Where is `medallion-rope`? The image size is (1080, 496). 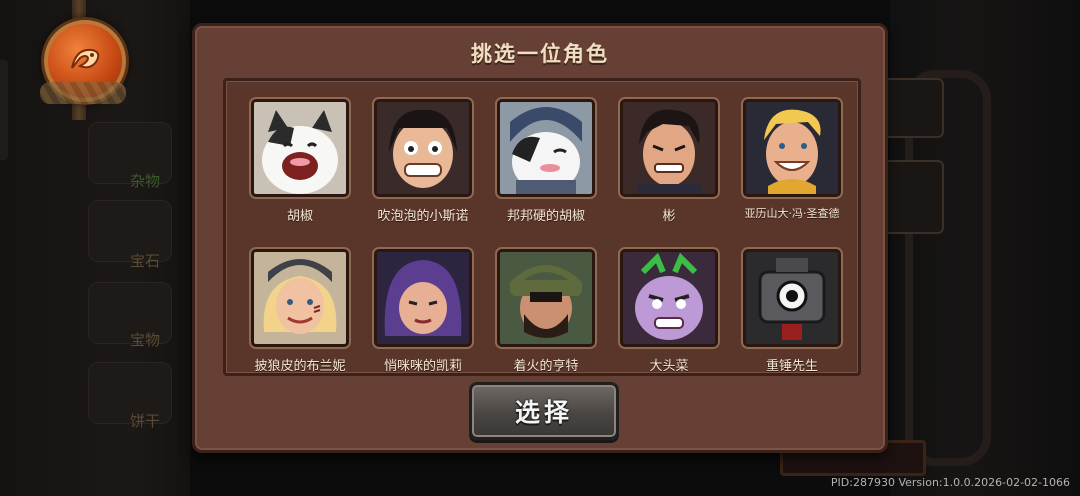
medallion-rope is located at coordinates (83, 93).